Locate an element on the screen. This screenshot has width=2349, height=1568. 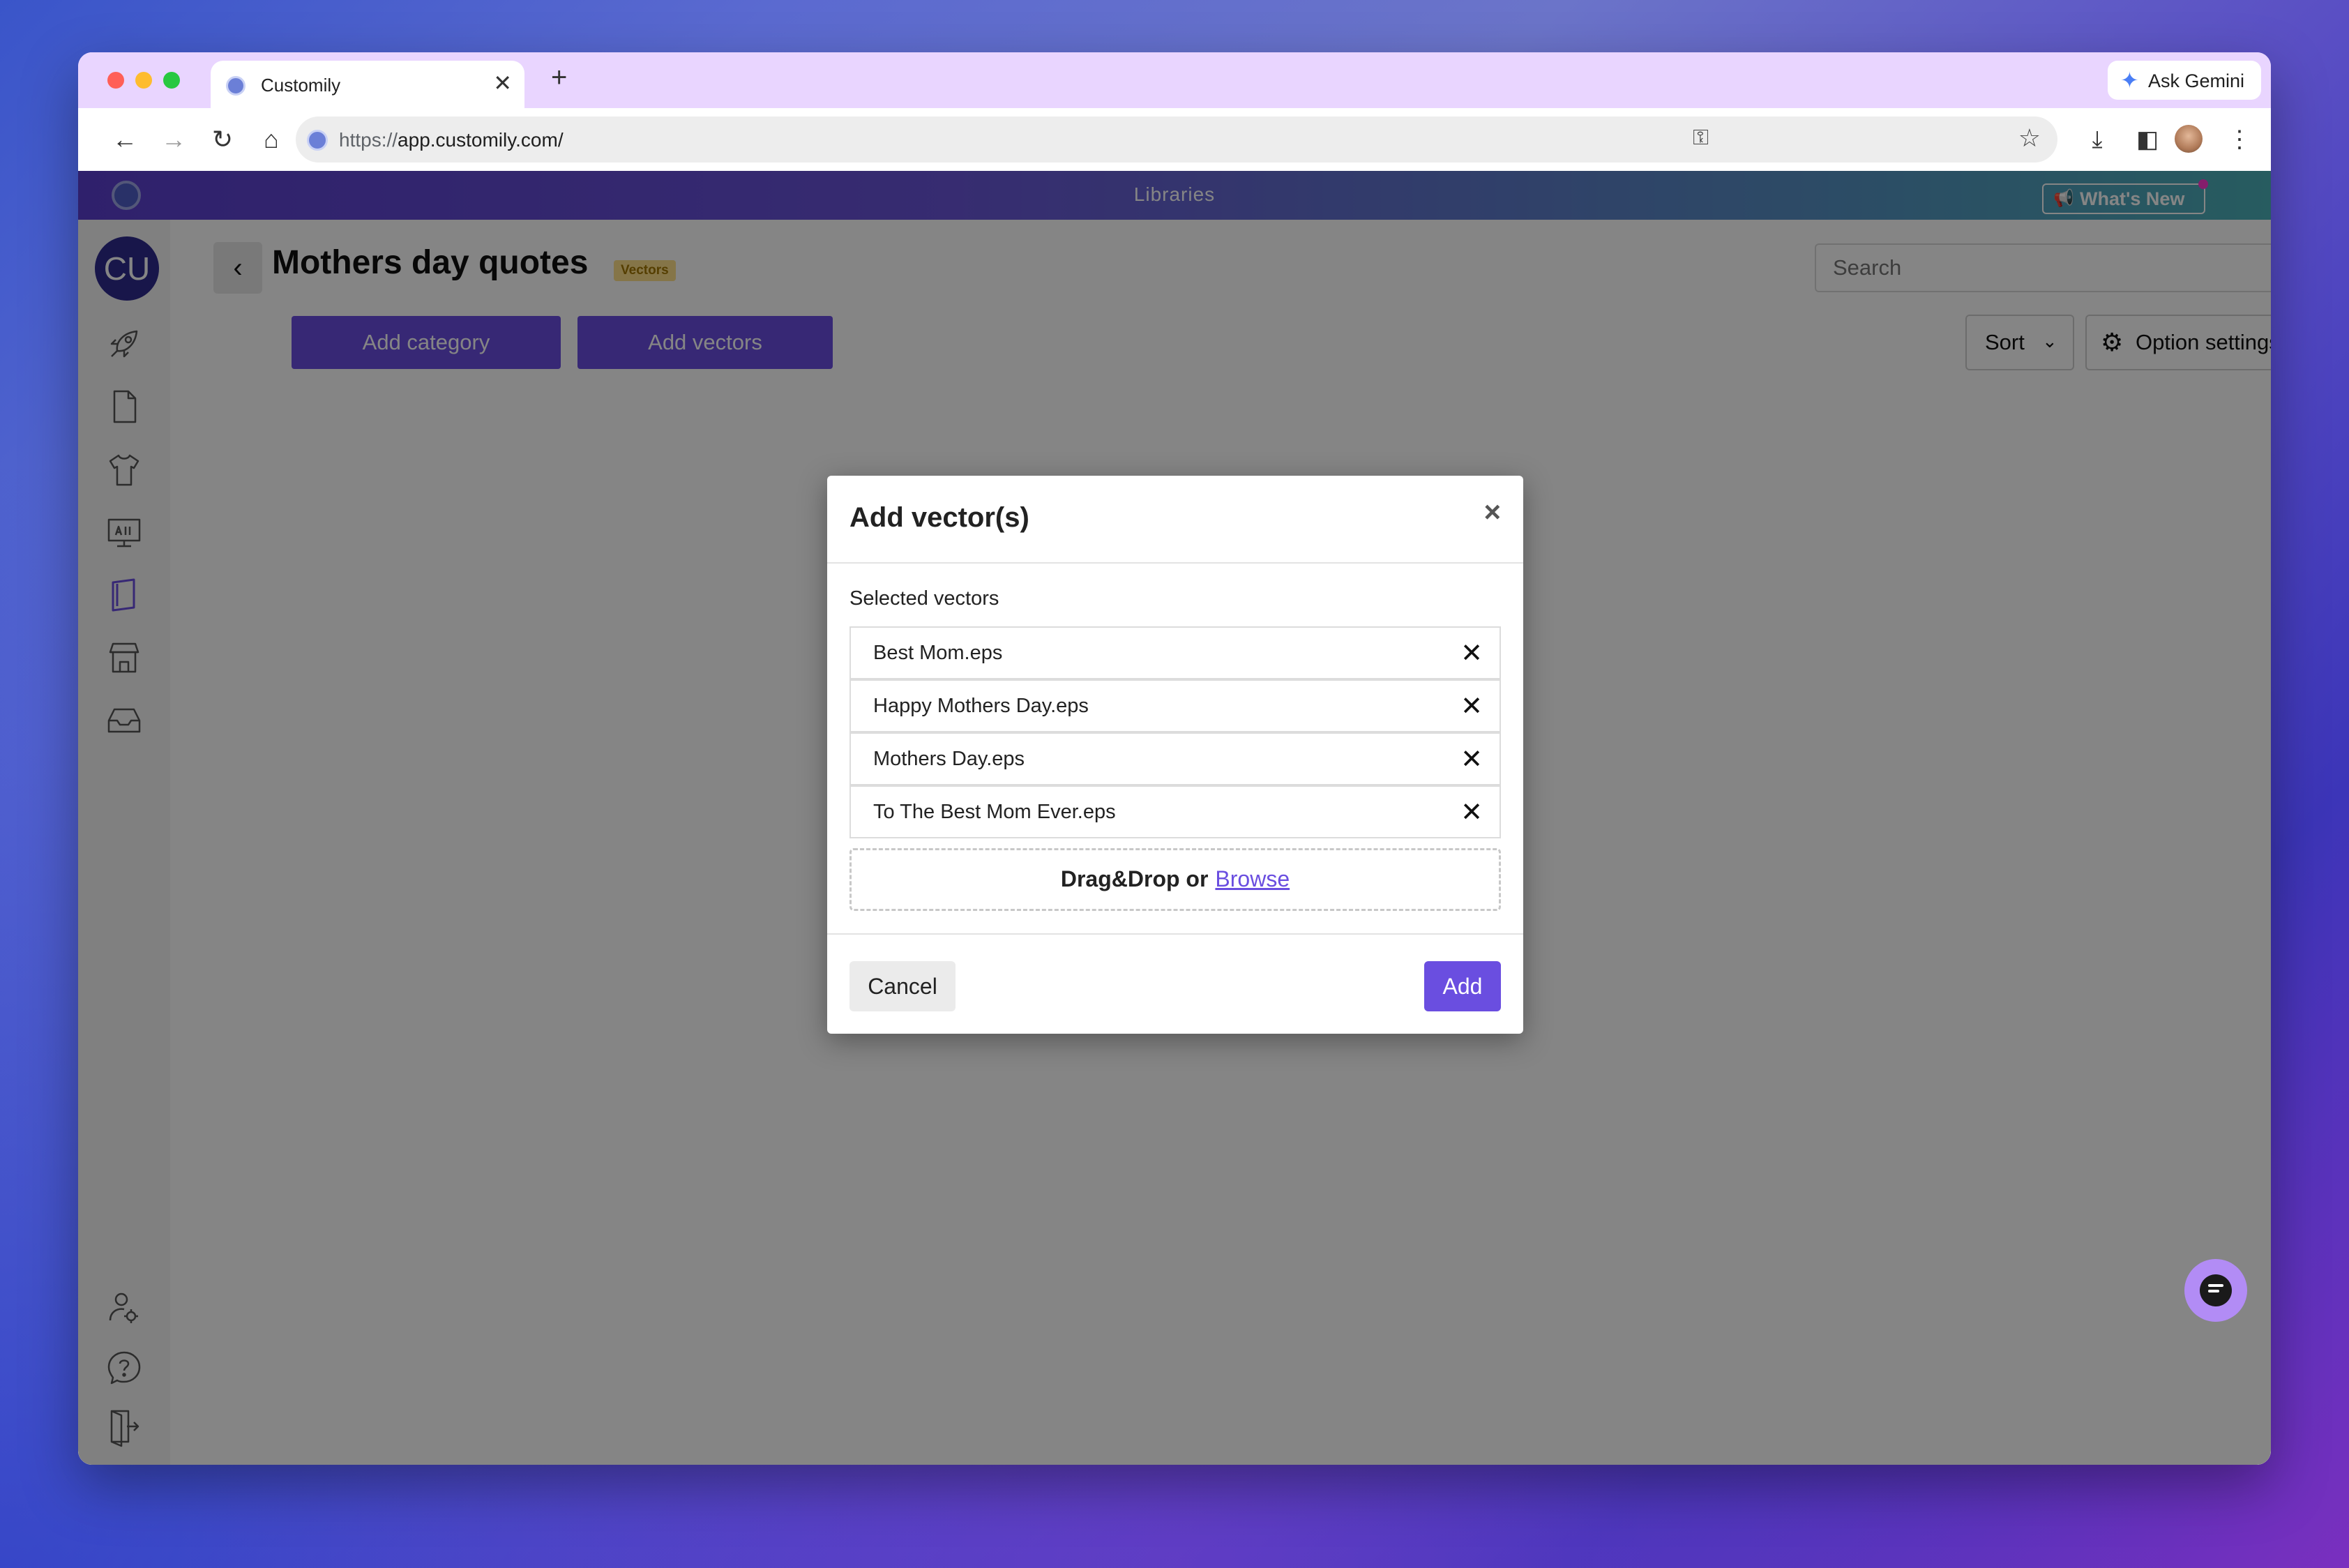
profile-avatar is located at coordinates (2189, 139).